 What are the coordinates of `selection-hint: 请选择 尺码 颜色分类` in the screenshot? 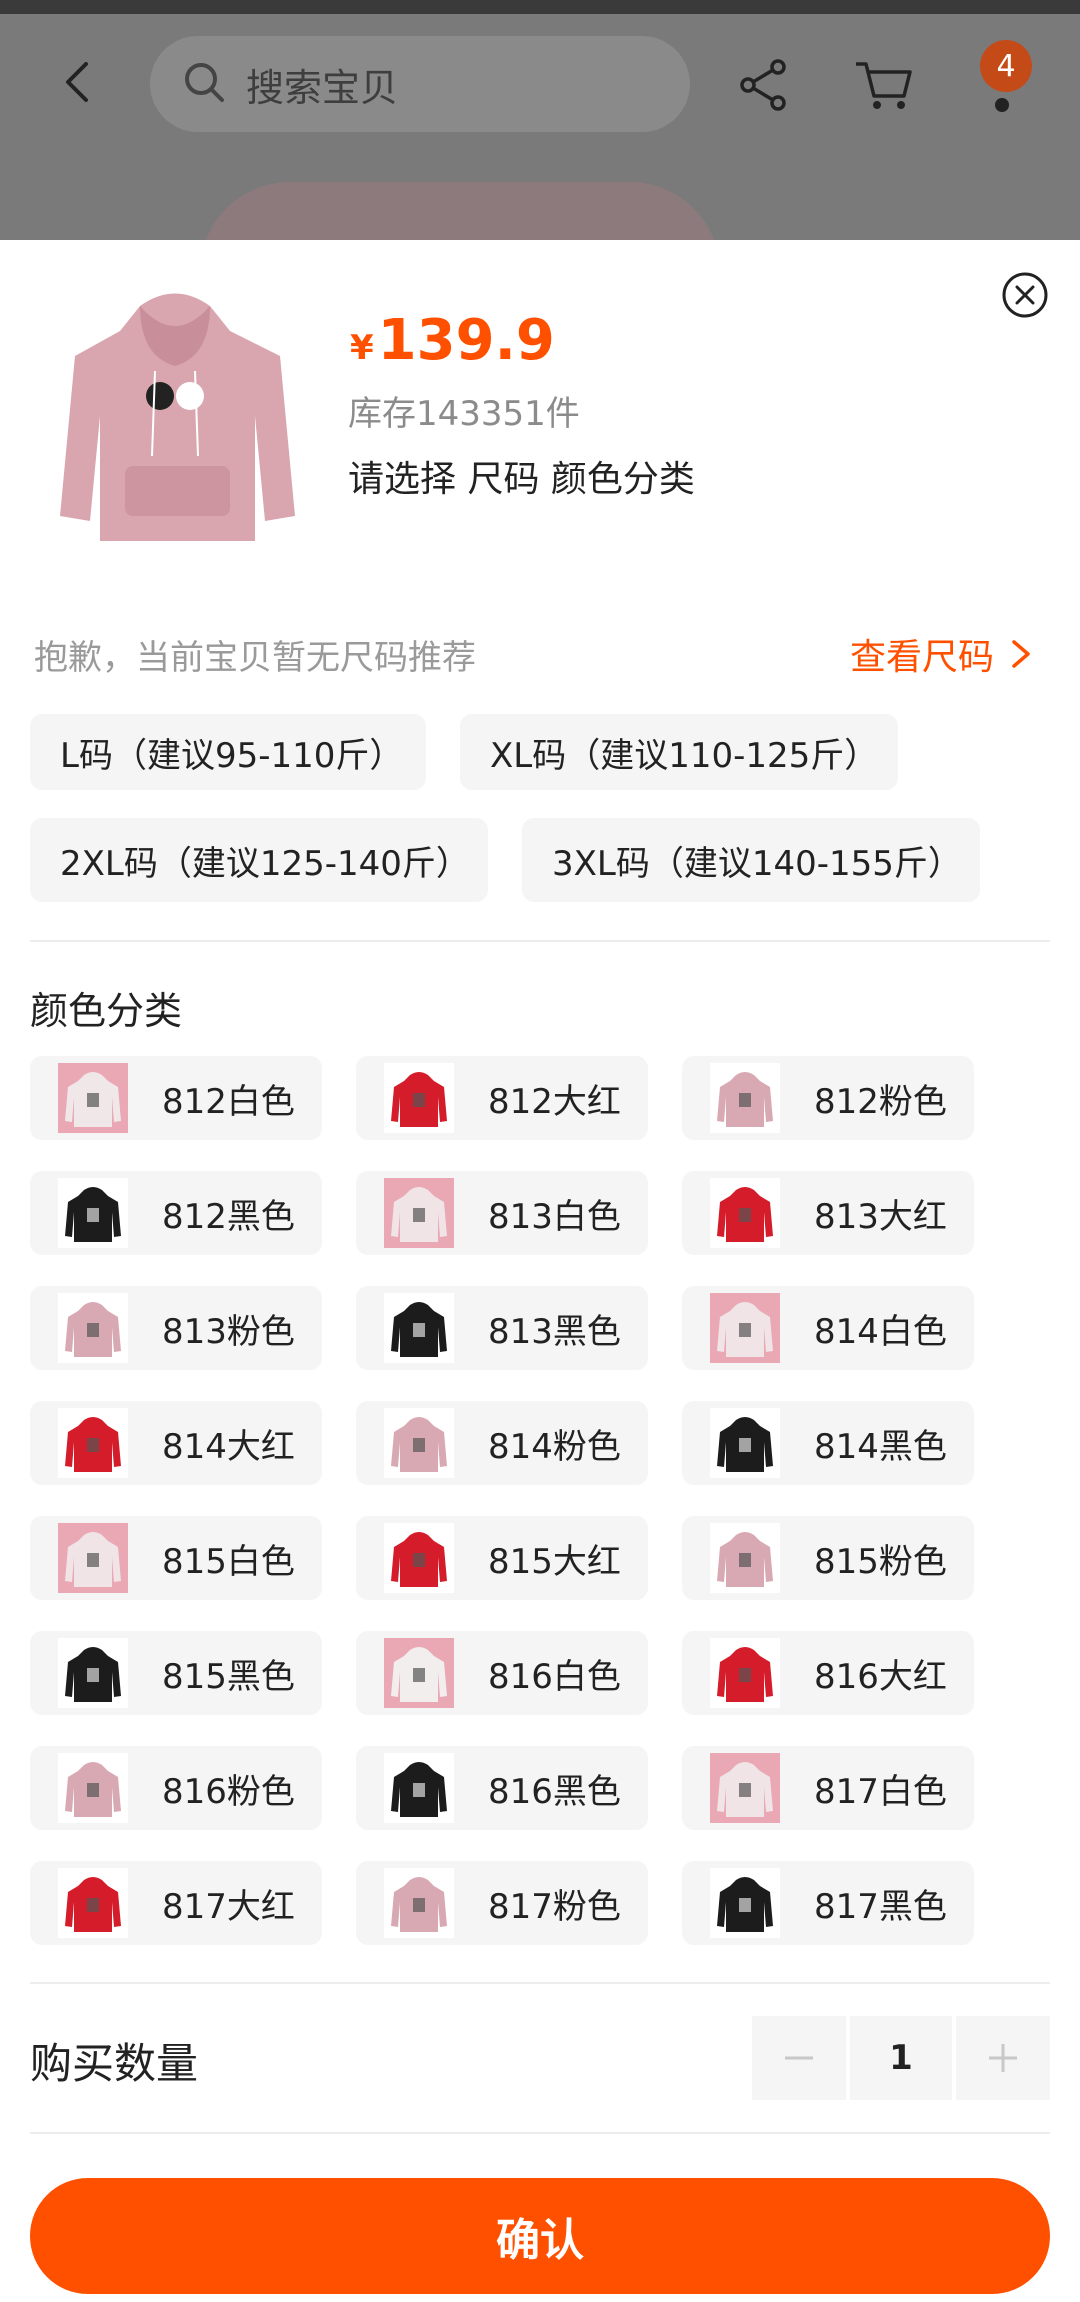 It's located at (521, 479).